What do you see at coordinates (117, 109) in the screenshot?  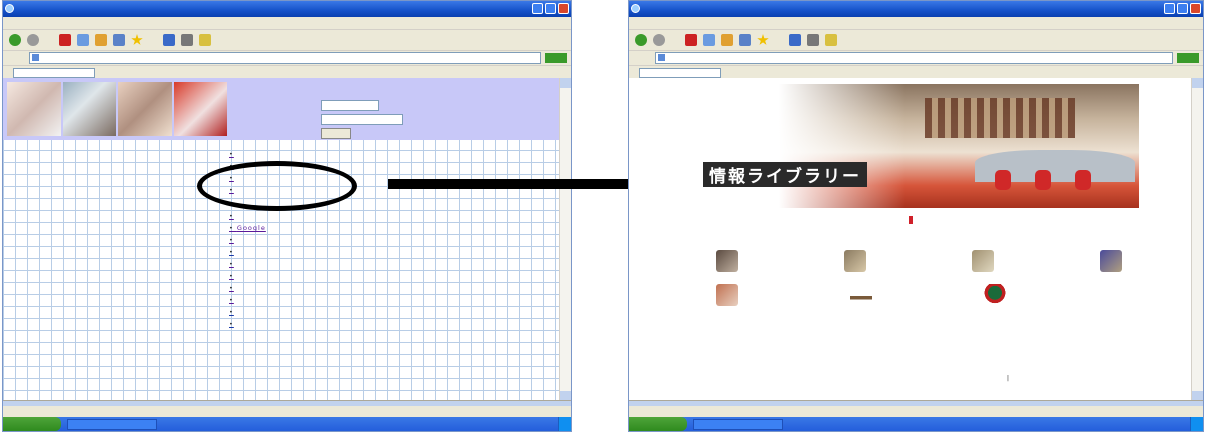 I see `staff-photo-strip` at bounding box center [117, 109].